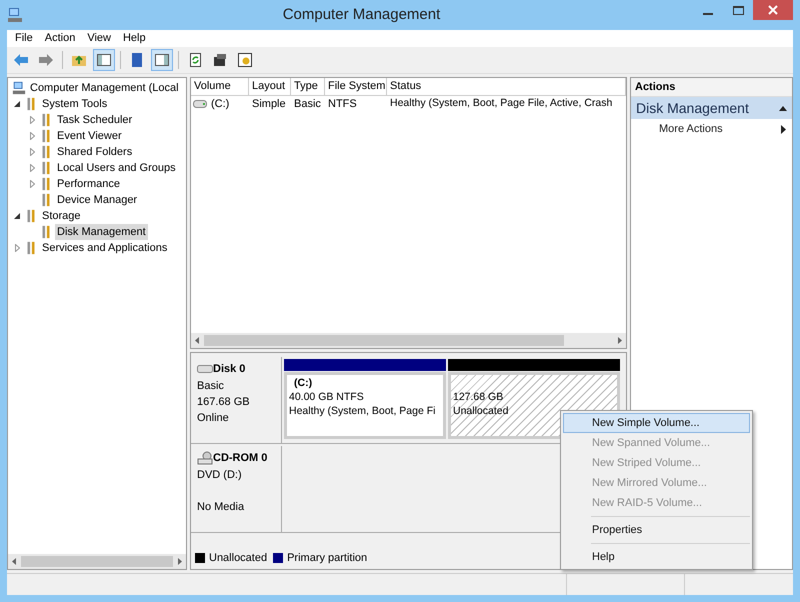 This screenshot has height=602, width=800. What do you see at coordinates (229, 369) in the screenshot?
I see `disk-name: Disk 0` at bounding box center [229, 369].